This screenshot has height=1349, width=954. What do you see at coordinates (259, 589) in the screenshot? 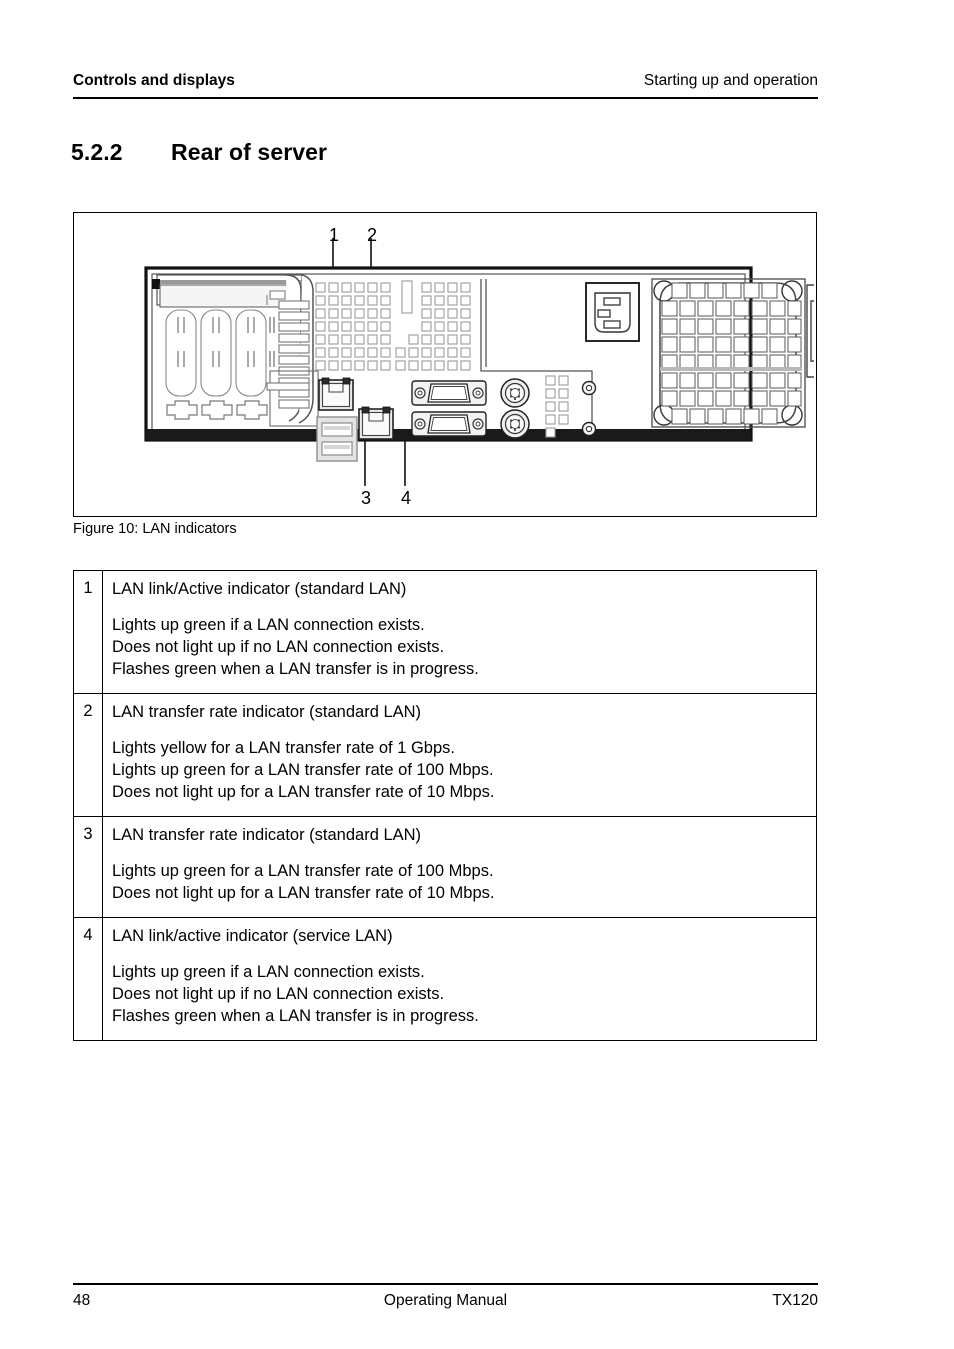
I see `row-title: LAN link/Active indicator (standard LAN)` at bounding box center [259, 589].